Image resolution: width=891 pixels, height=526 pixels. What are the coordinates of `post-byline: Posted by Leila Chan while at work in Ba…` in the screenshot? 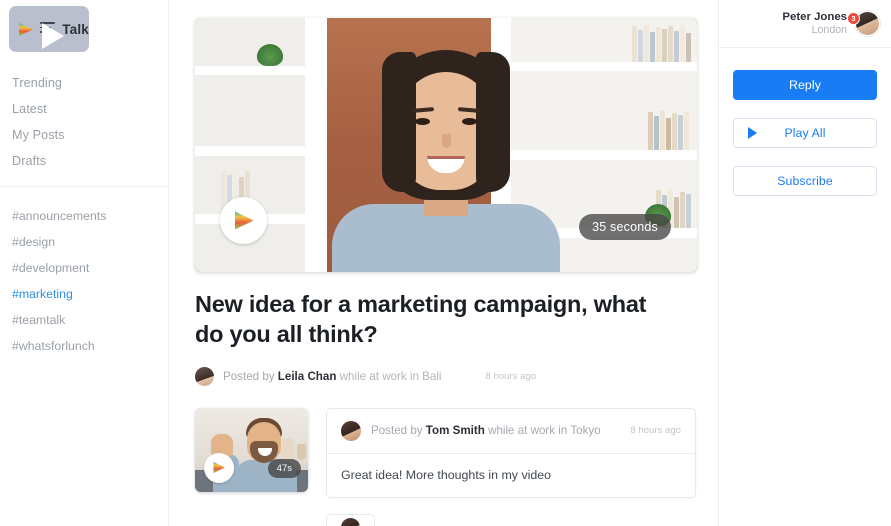 It's located at (445, 376).